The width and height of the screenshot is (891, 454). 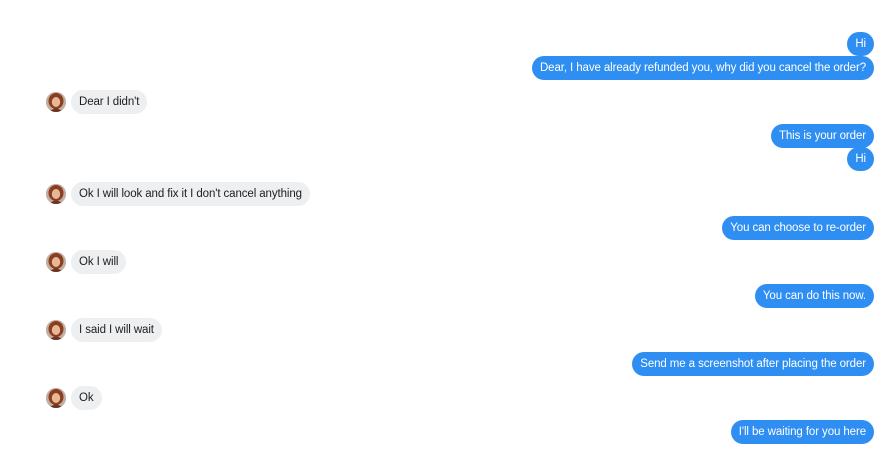 What do you see at coordinates (86, 398) in the screenshot?
I see `incoming-message-bubble: Ok` at bounding box center [86, 398].